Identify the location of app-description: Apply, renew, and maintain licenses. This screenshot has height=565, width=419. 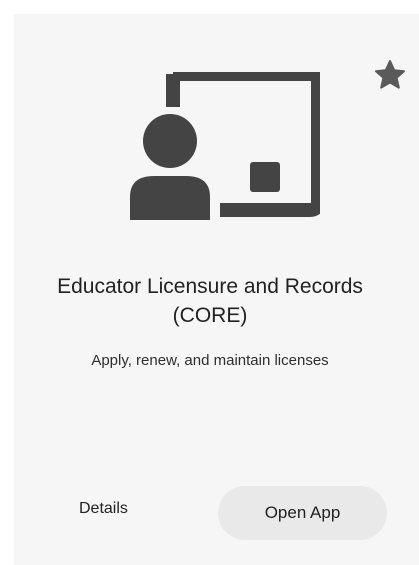
(210, 360).